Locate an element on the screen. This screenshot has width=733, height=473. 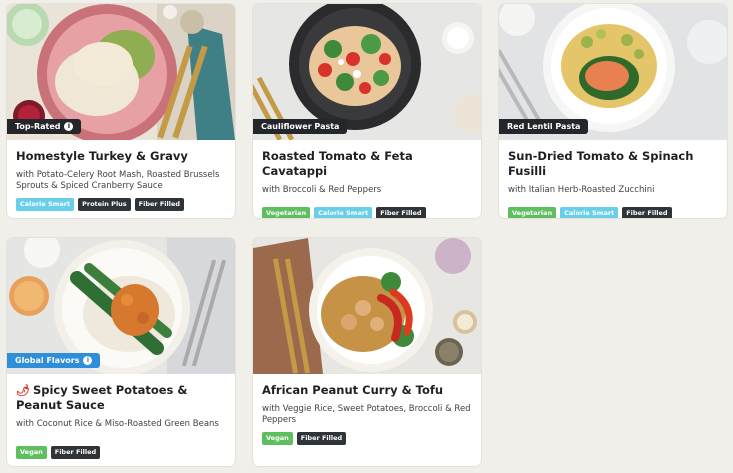
recipe-title: Sun-Dried Tomato & Spinach Fusilli is located at coordinates (613, 164).